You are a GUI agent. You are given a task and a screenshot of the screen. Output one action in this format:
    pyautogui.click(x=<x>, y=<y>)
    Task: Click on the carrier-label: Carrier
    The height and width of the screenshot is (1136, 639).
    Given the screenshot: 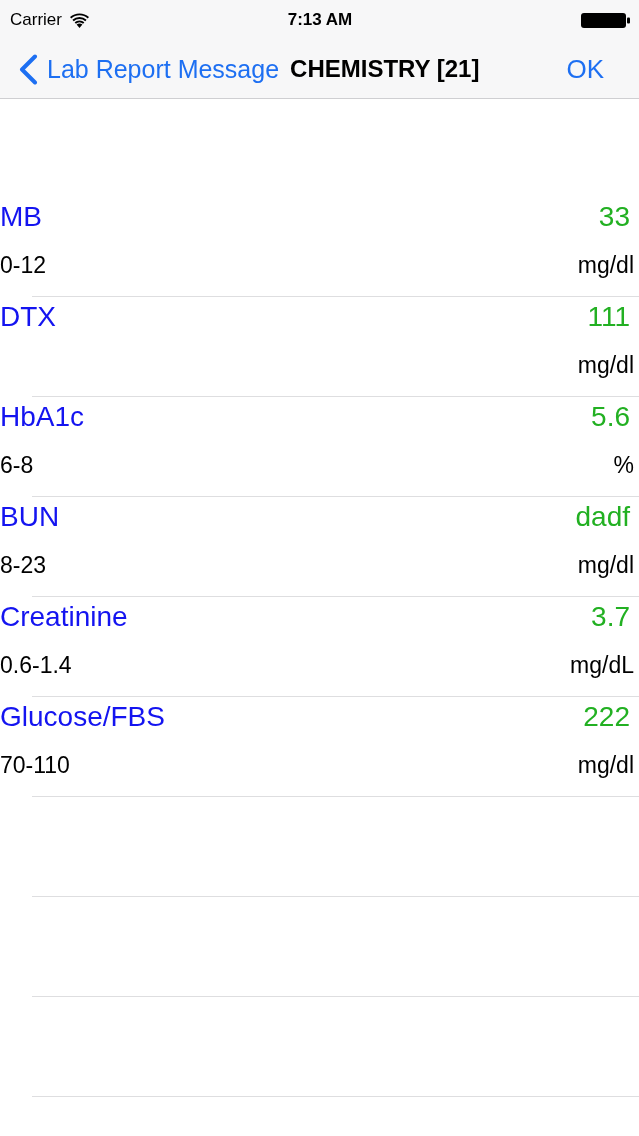 What is the action you would take?
    pyautogui.click(x=36, y=20)
    